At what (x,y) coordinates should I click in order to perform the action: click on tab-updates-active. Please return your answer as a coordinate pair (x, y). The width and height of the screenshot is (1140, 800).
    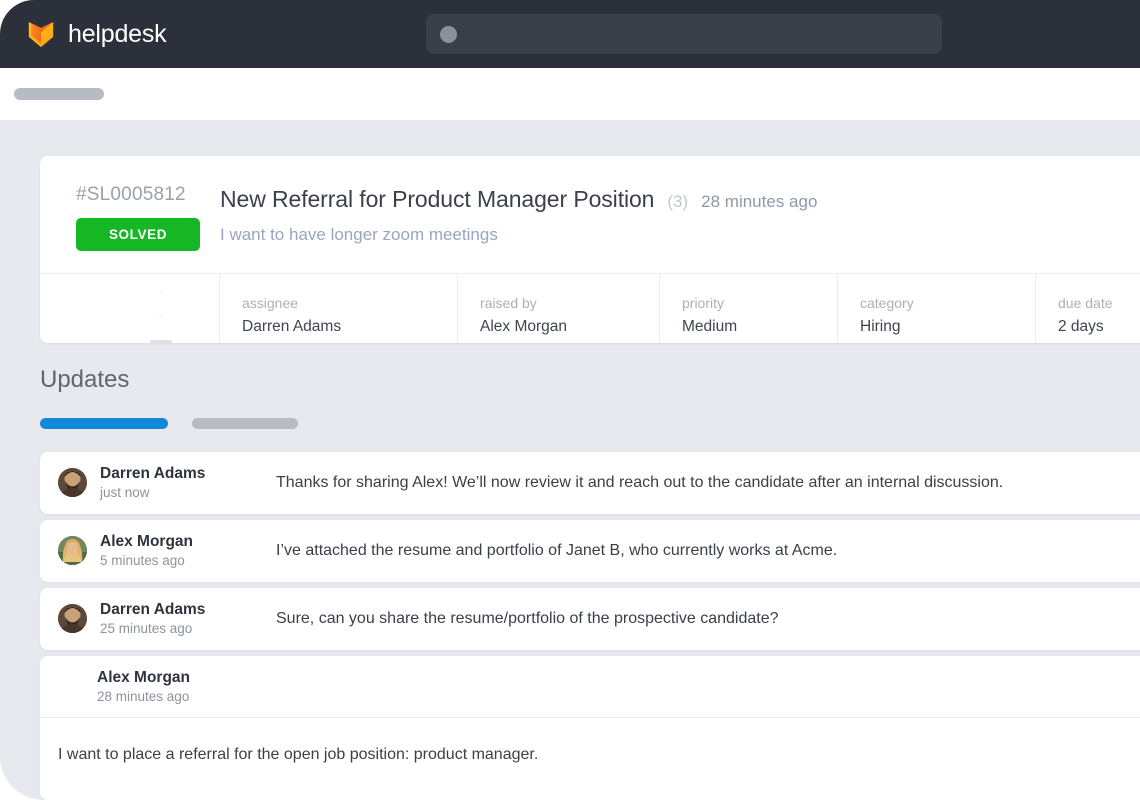
    Looking at the image, I should click on (104, 423).